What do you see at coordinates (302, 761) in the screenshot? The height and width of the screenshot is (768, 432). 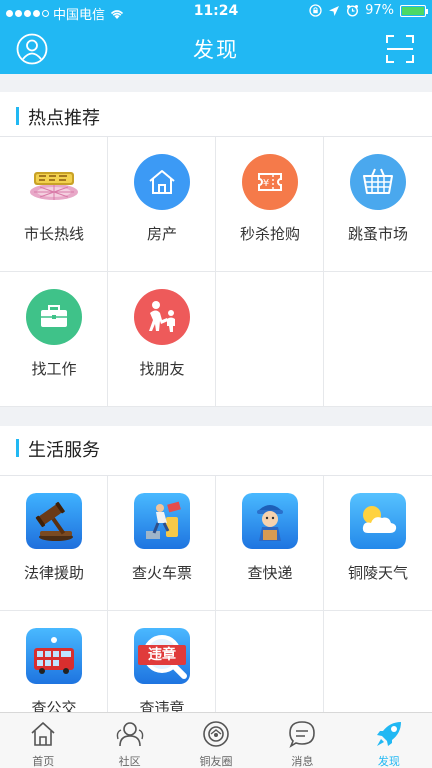 I see `tab-label: 消息` at bounding box center [302, 761].